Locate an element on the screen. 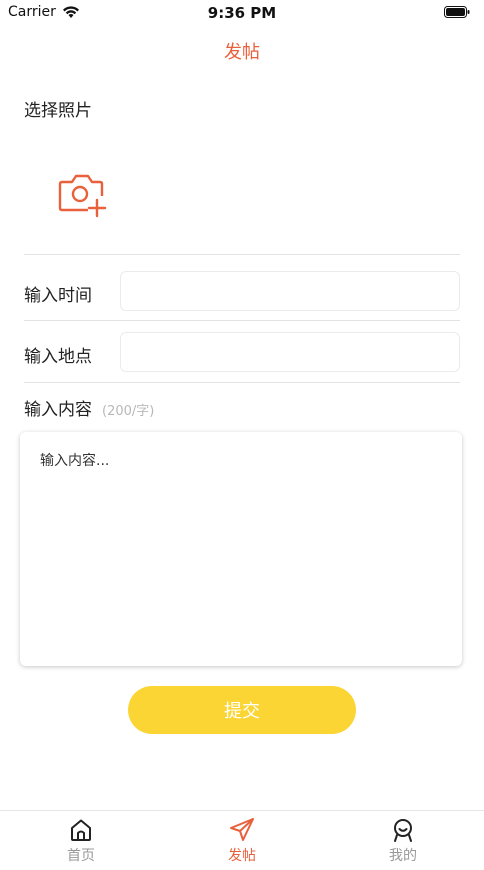 Image resolution: width=484 pixels, height=870 pixels. char-limit-hint: (200/字) is located at coordinates (128, 411).